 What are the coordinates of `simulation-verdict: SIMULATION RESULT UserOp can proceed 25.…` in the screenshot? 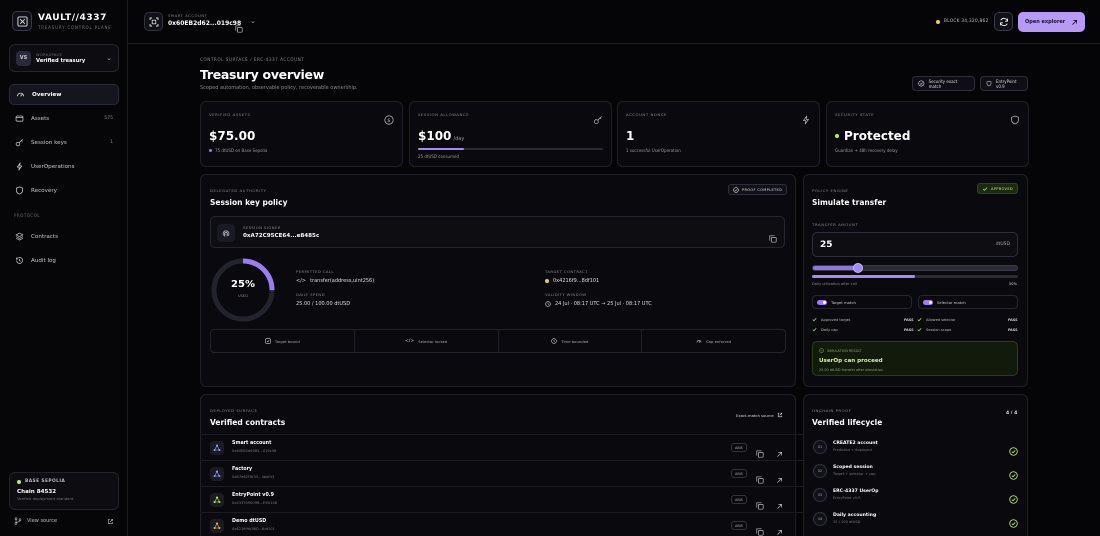 It's located at (915, 358).